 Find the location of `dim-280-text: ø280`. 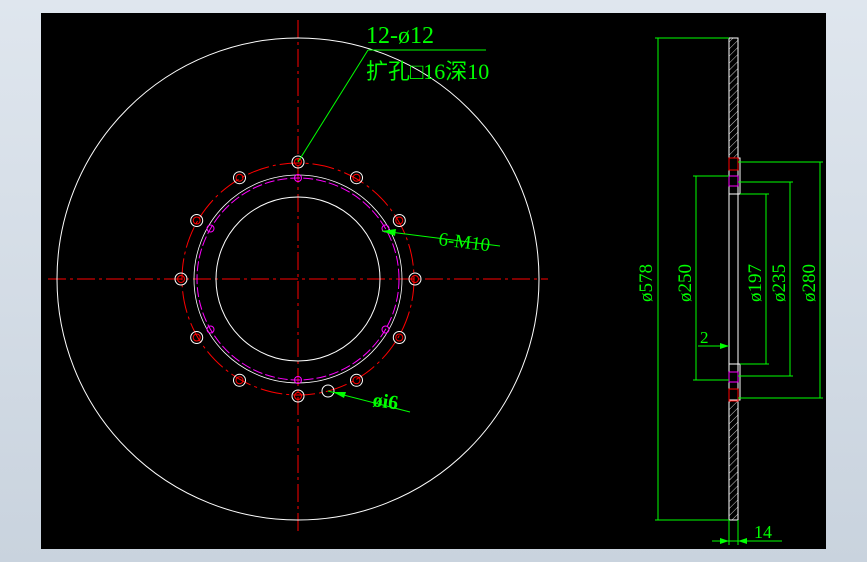

dim-280-text: ø280 is located at coordinates (809, 283).